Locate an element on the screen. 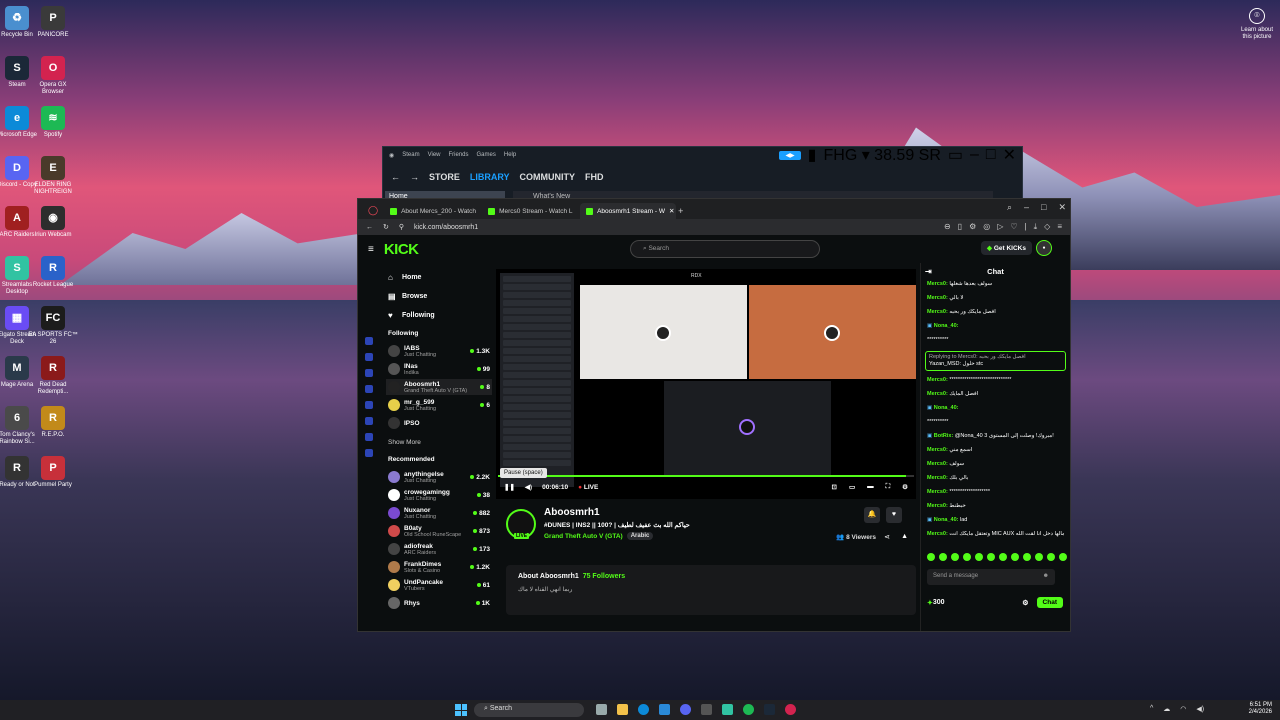 The height and width of the screenshot is (720, 1280). chat-send-button: Chat is located at coordinates (1049, 602).